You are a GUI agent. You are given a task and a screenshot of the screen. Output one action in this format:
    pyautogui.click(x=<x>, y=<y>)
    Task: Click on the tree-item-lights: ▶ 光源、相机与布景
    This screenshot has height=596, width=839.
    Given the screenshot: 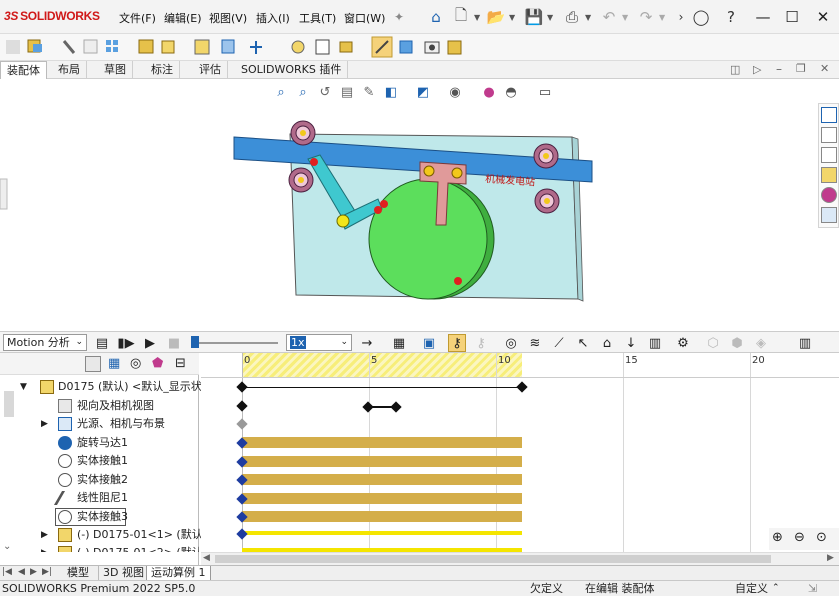 What is the action you would take?
    pyautogui.click(x=99, y=424)
    